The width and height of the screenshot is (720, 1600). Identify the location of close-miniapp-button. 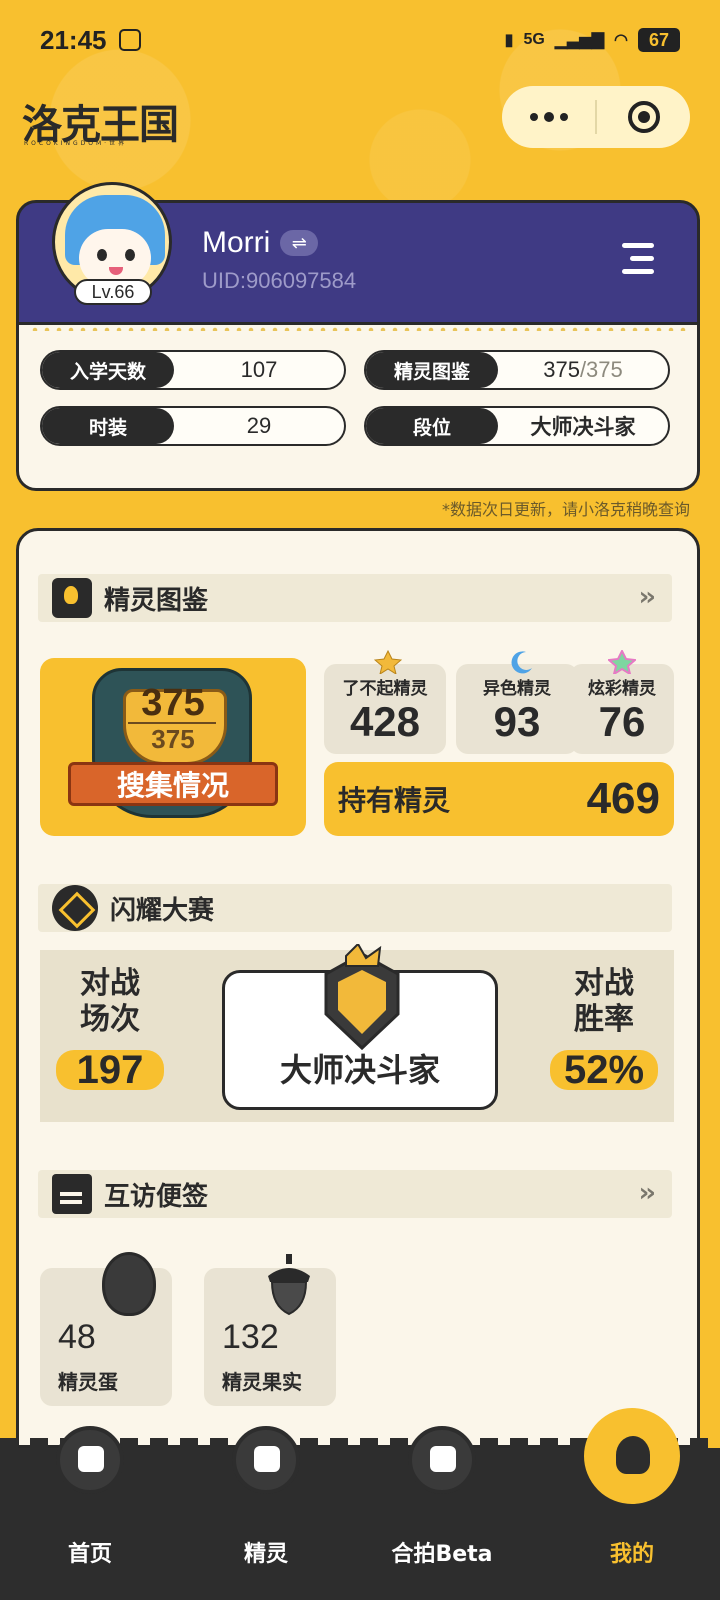
(643, 117).